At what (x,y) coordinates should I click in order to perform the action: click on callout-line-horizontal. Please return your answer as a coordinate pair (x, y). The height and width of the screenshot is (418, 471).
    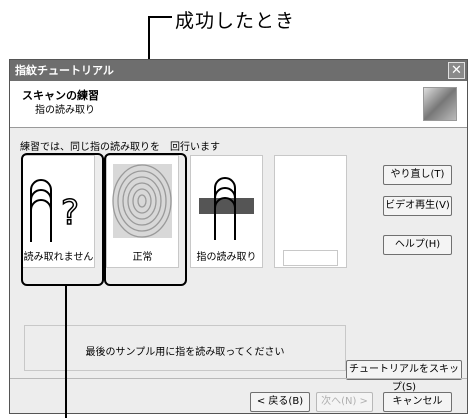
    Looking at the image, I should click on (160, 17).